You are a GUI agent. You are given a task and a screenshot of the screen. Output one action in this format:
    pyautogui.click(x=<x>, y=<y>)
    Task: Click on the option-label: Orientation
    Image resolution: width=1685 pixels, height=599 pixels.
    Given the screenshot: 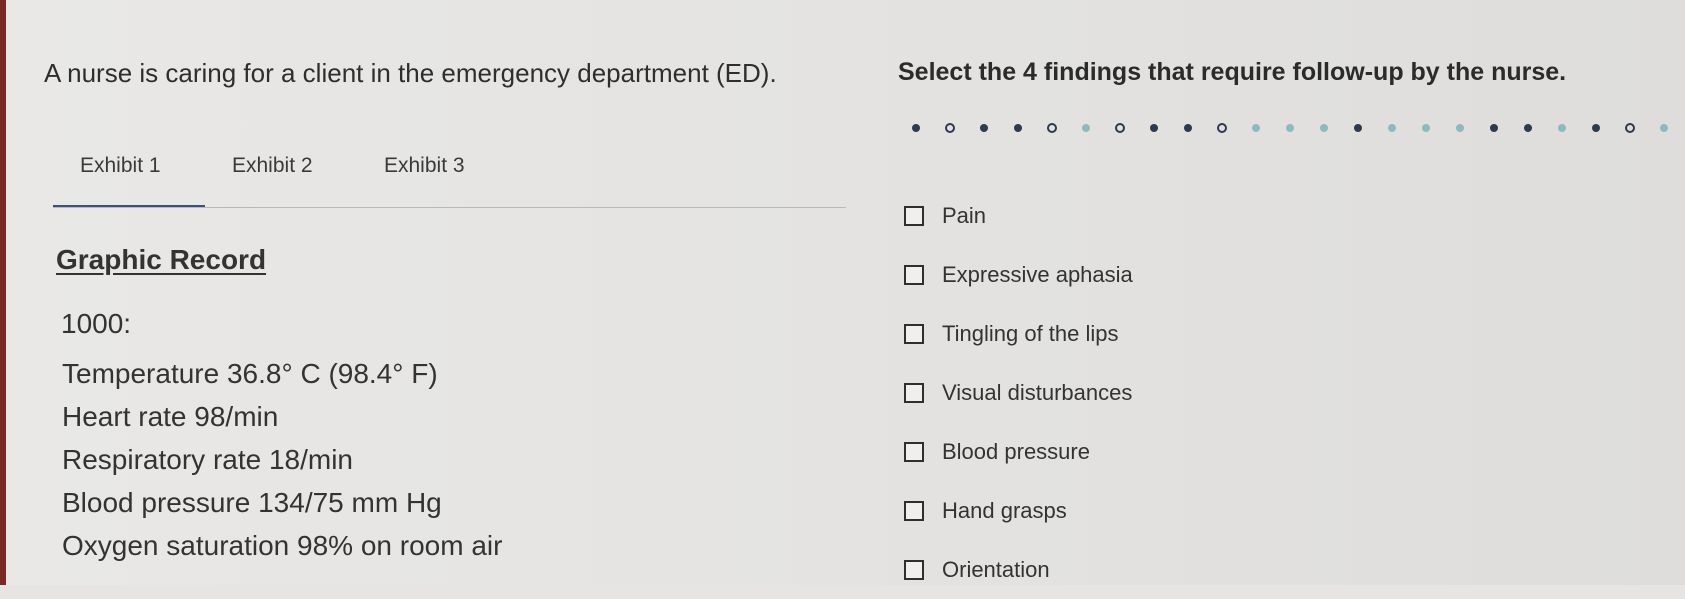 What is the action you would take?
    pyautogui.click(x=996, y=569)
    